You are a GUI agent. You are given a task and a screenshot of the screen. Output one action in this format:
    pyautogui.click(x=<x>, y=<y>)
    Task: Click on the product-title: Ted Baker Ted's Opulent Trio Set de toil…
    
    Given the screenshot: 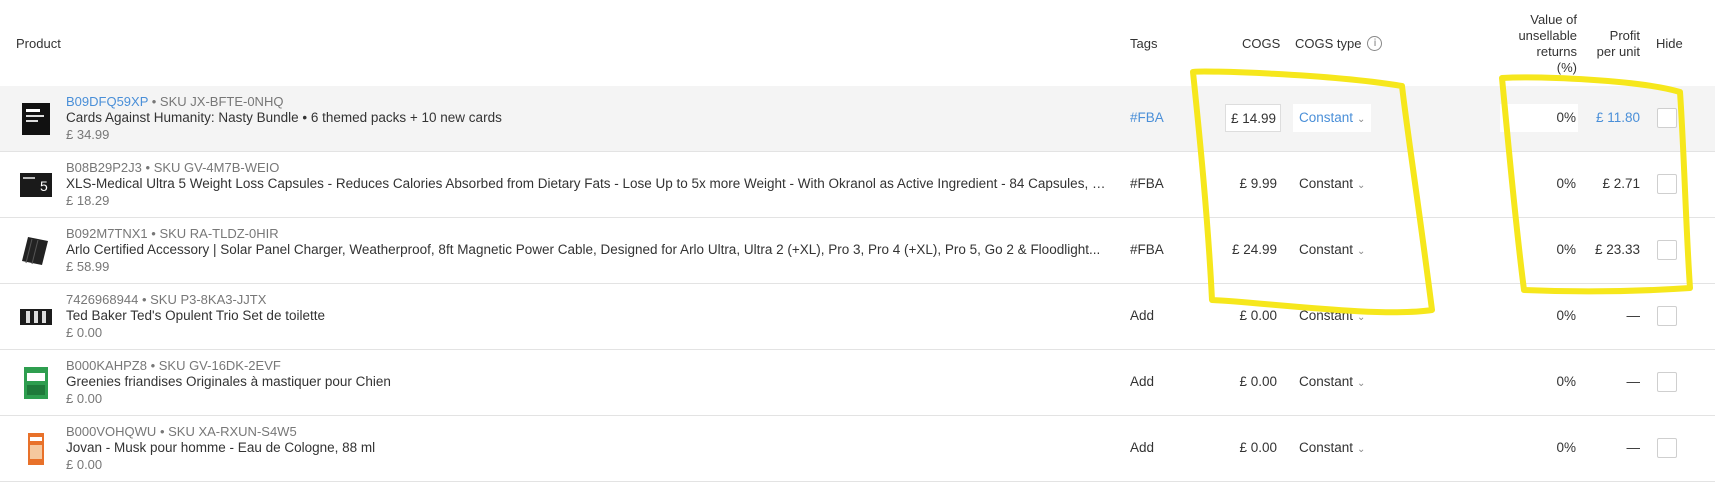 What is the action you would take?
    pyautogui.click(x=195, y=315)
    